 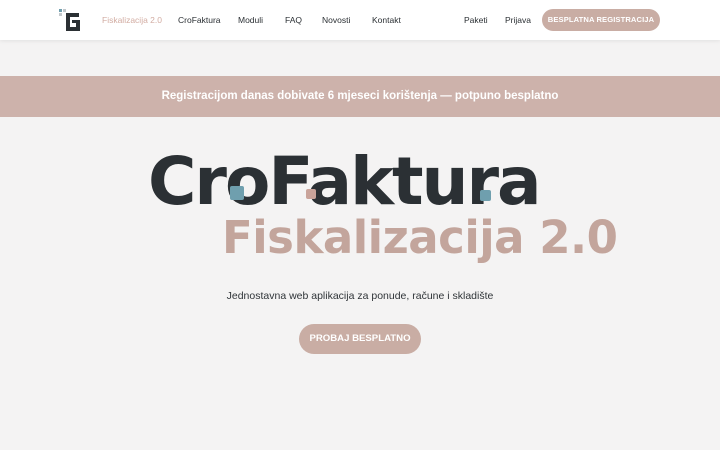 I want to click on nav-link-prijava: Prijava, so click(x=518, y=20).